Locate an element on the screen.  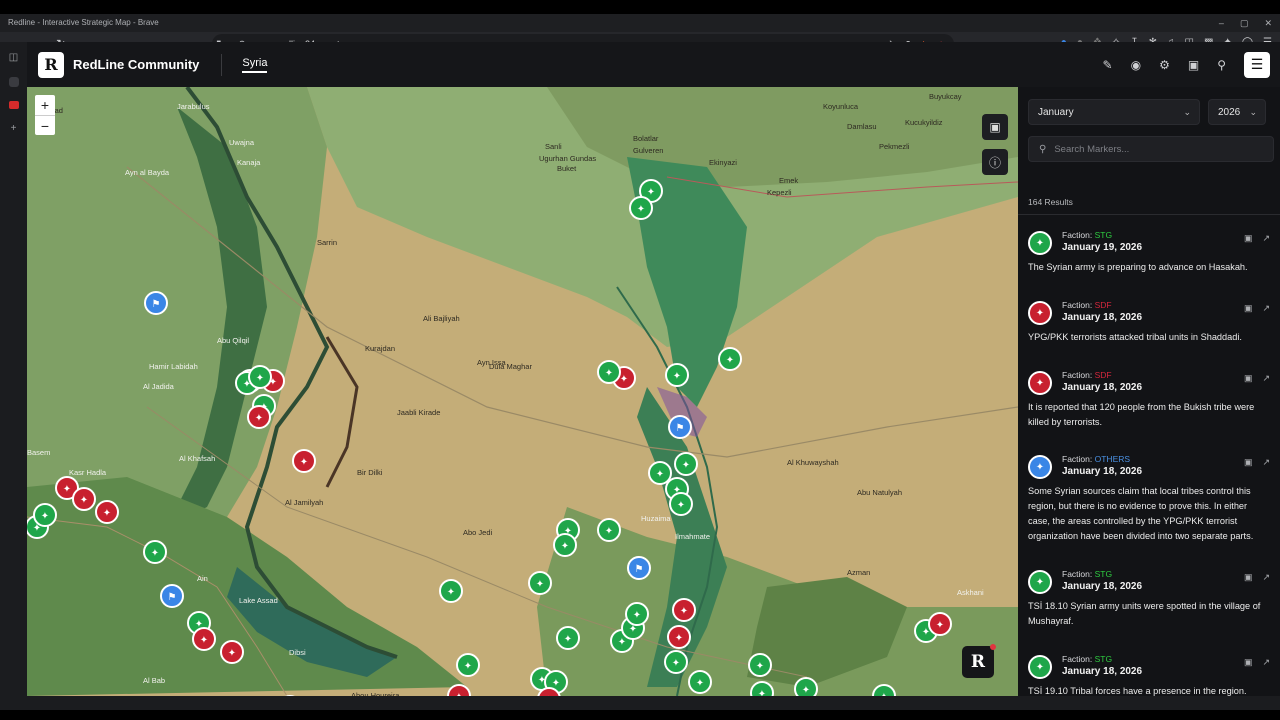
map-layers-icon: ▣ is located at coordinates (995, 127).